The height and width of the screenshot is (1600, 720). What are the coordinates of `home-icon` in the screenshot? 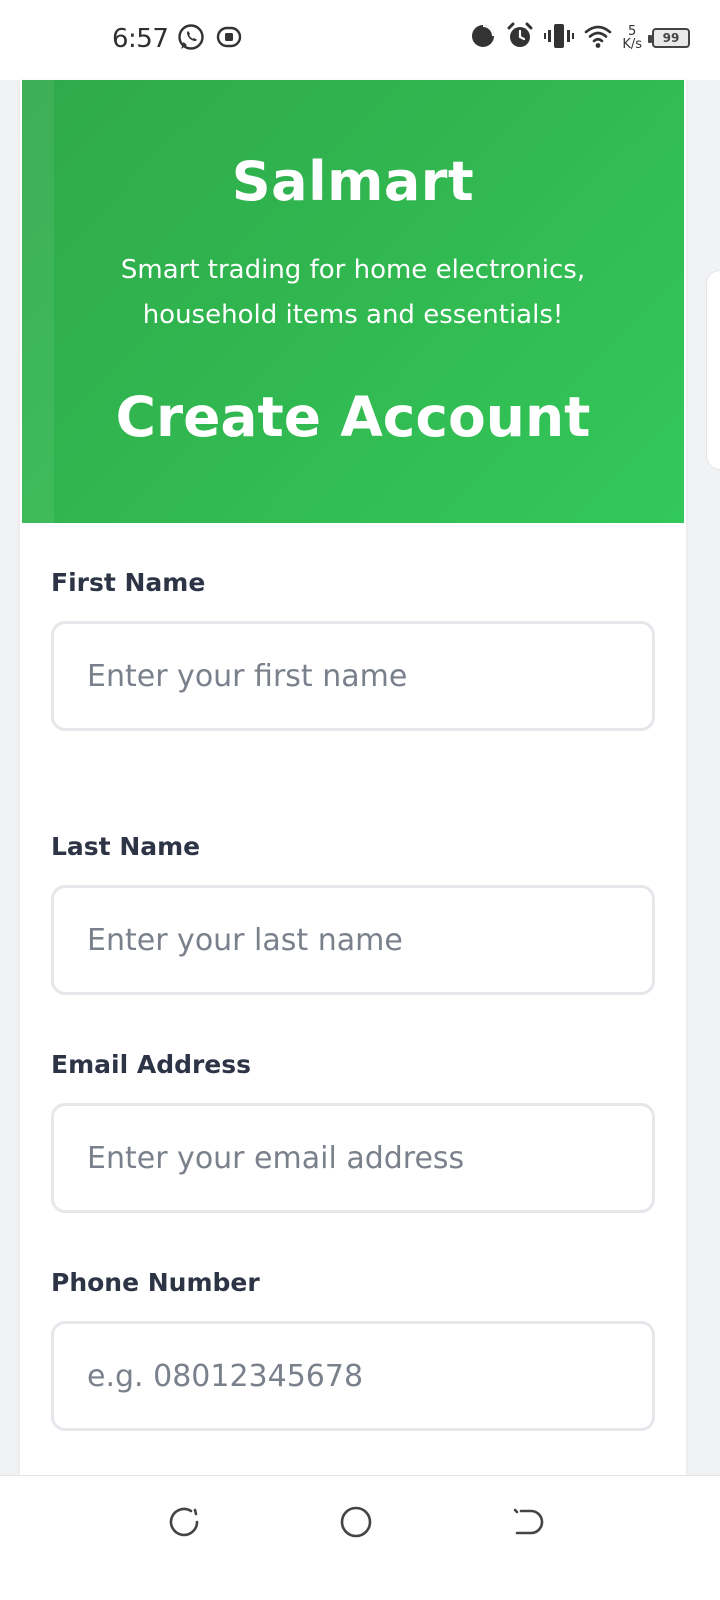 It's located at (356, 1524).